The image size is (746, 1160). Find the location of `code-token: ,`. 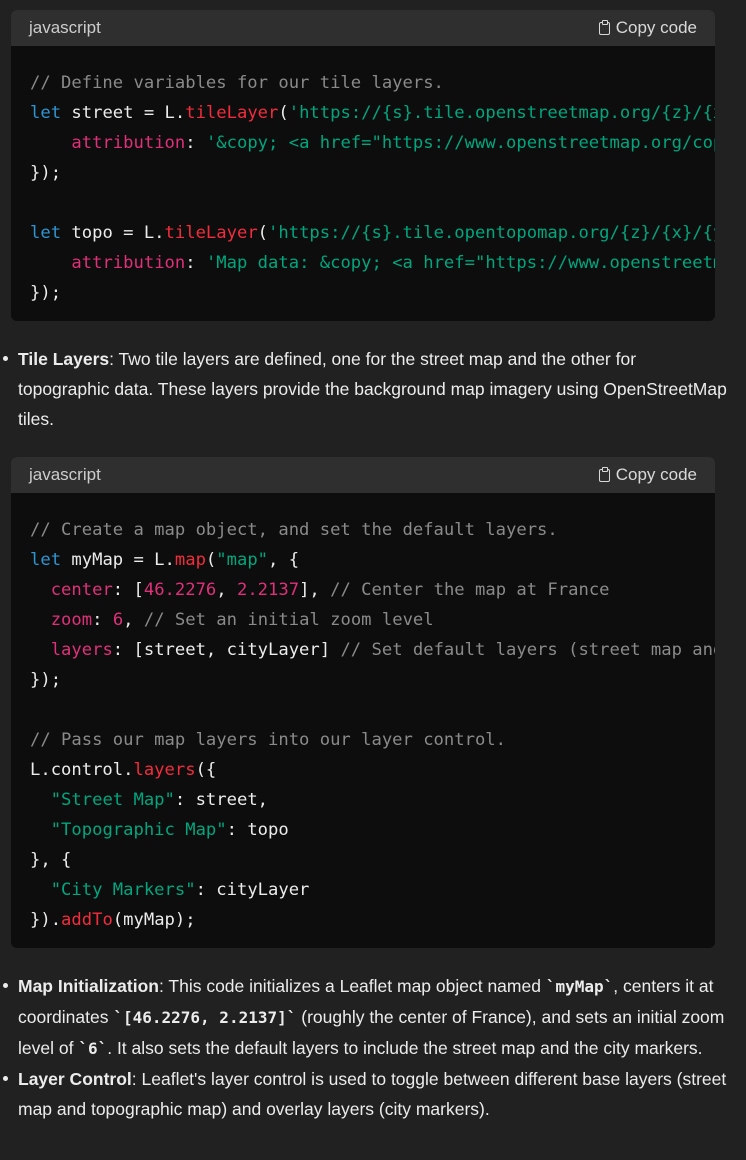

code-token: , is located at coordinates (133, 620).